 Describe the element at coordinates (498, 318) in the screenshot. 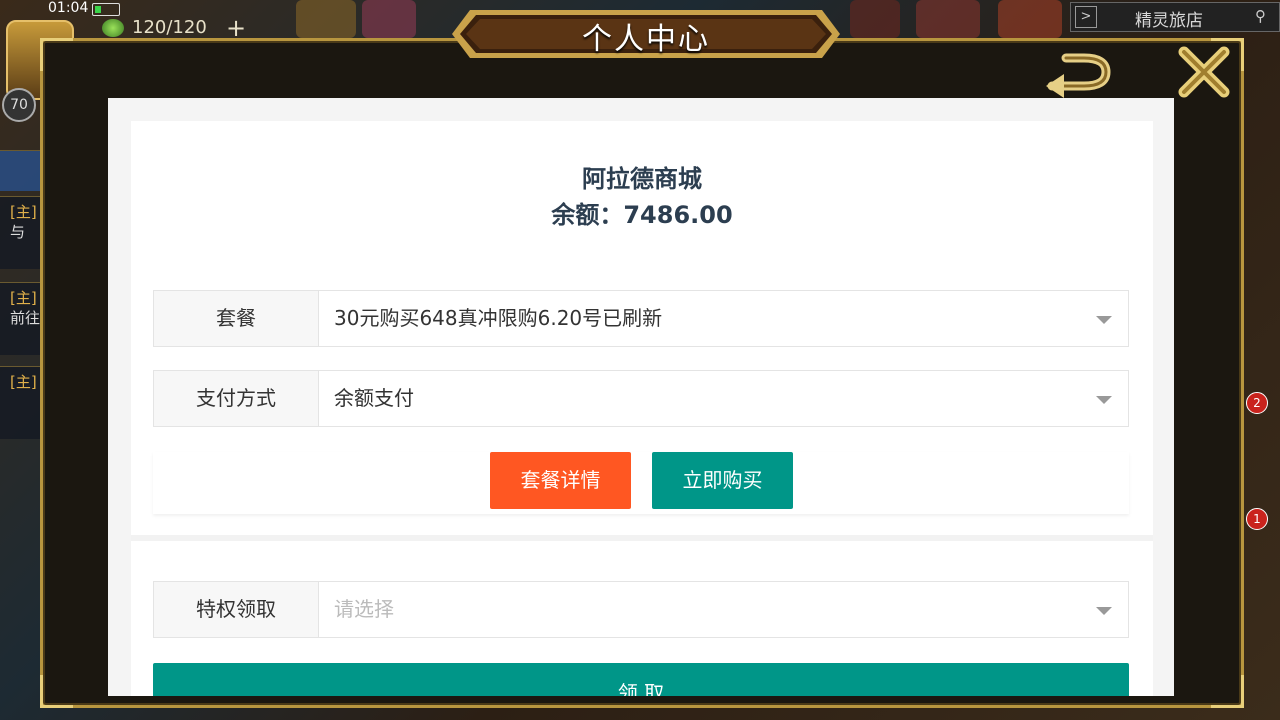

I see `package-value: 30元购买648真冲限购6.20号已刷新` at that location.